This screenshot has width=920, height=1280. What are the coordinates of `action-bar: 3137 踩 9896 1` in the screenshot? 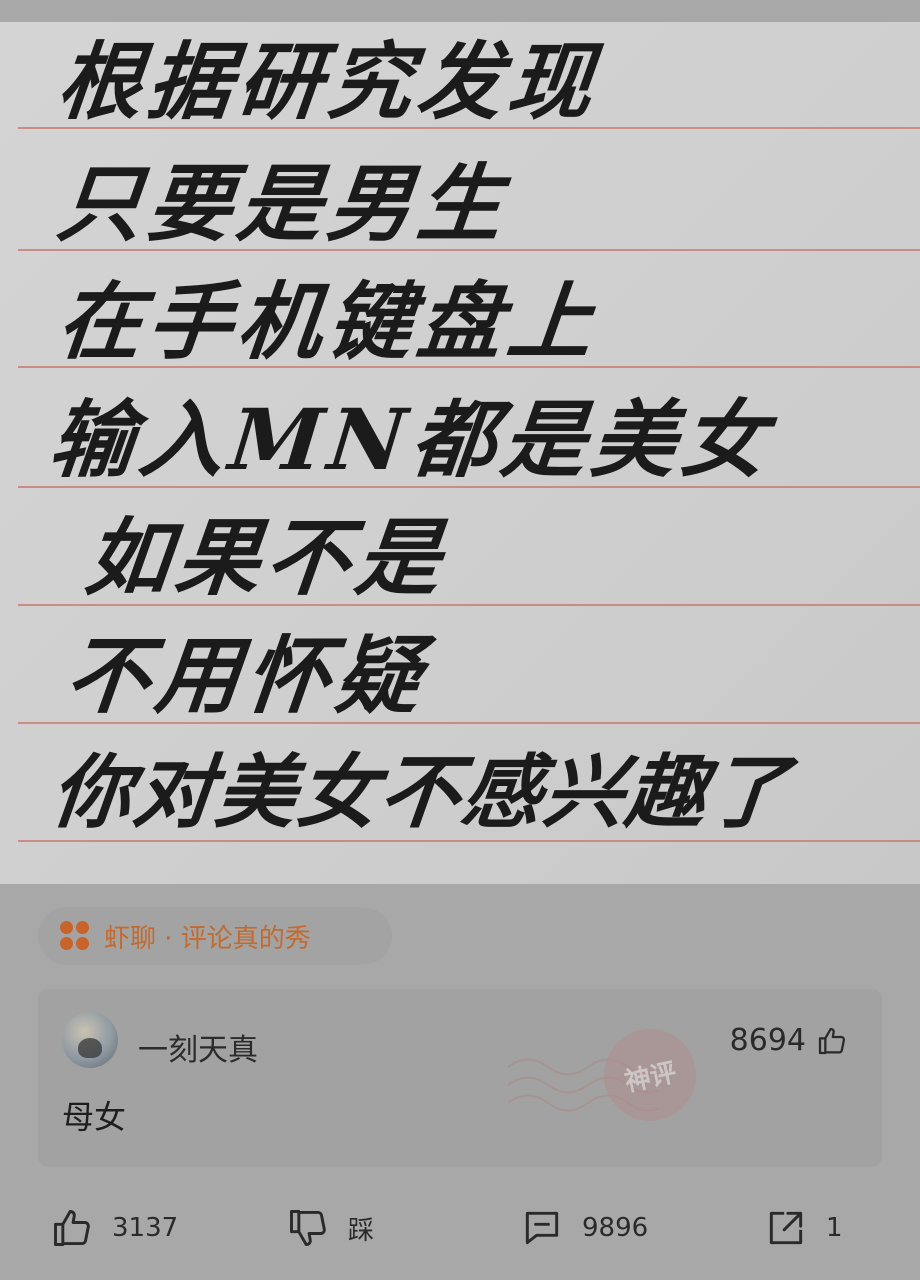 It's located at (460, 1228).